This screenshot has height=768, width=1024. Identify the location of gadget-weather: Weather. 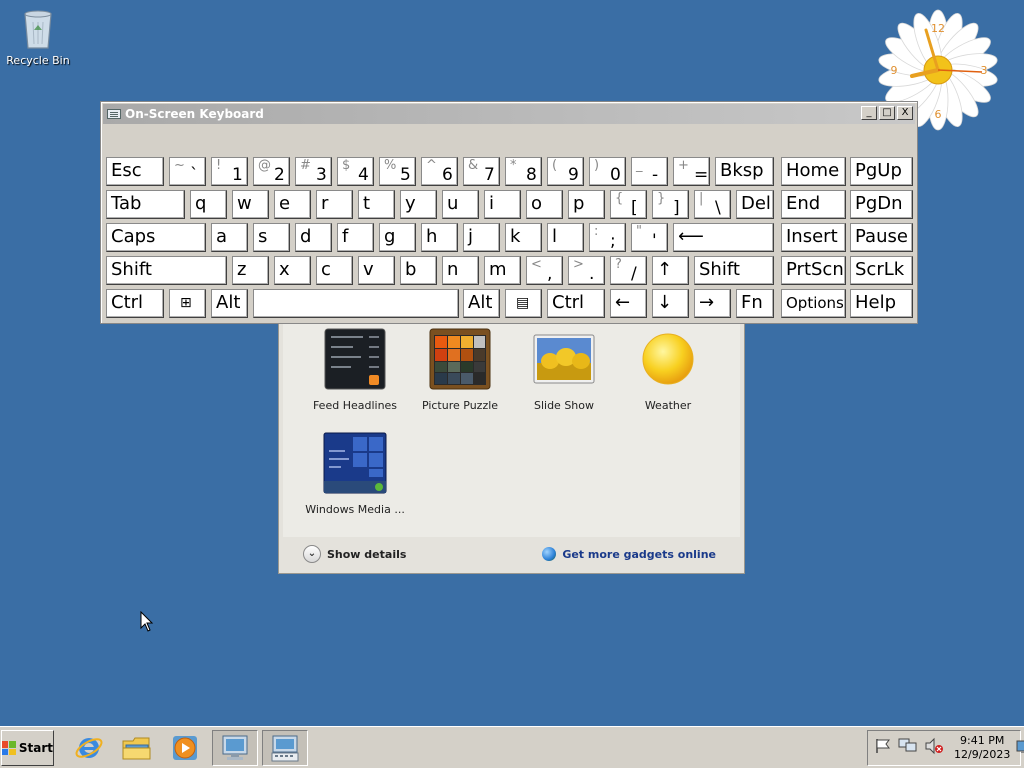
(668, 369).